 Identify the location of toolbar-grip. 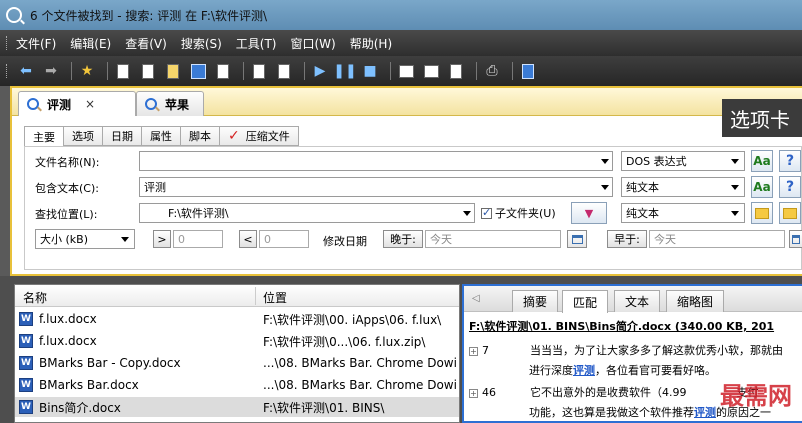
(7, 71).